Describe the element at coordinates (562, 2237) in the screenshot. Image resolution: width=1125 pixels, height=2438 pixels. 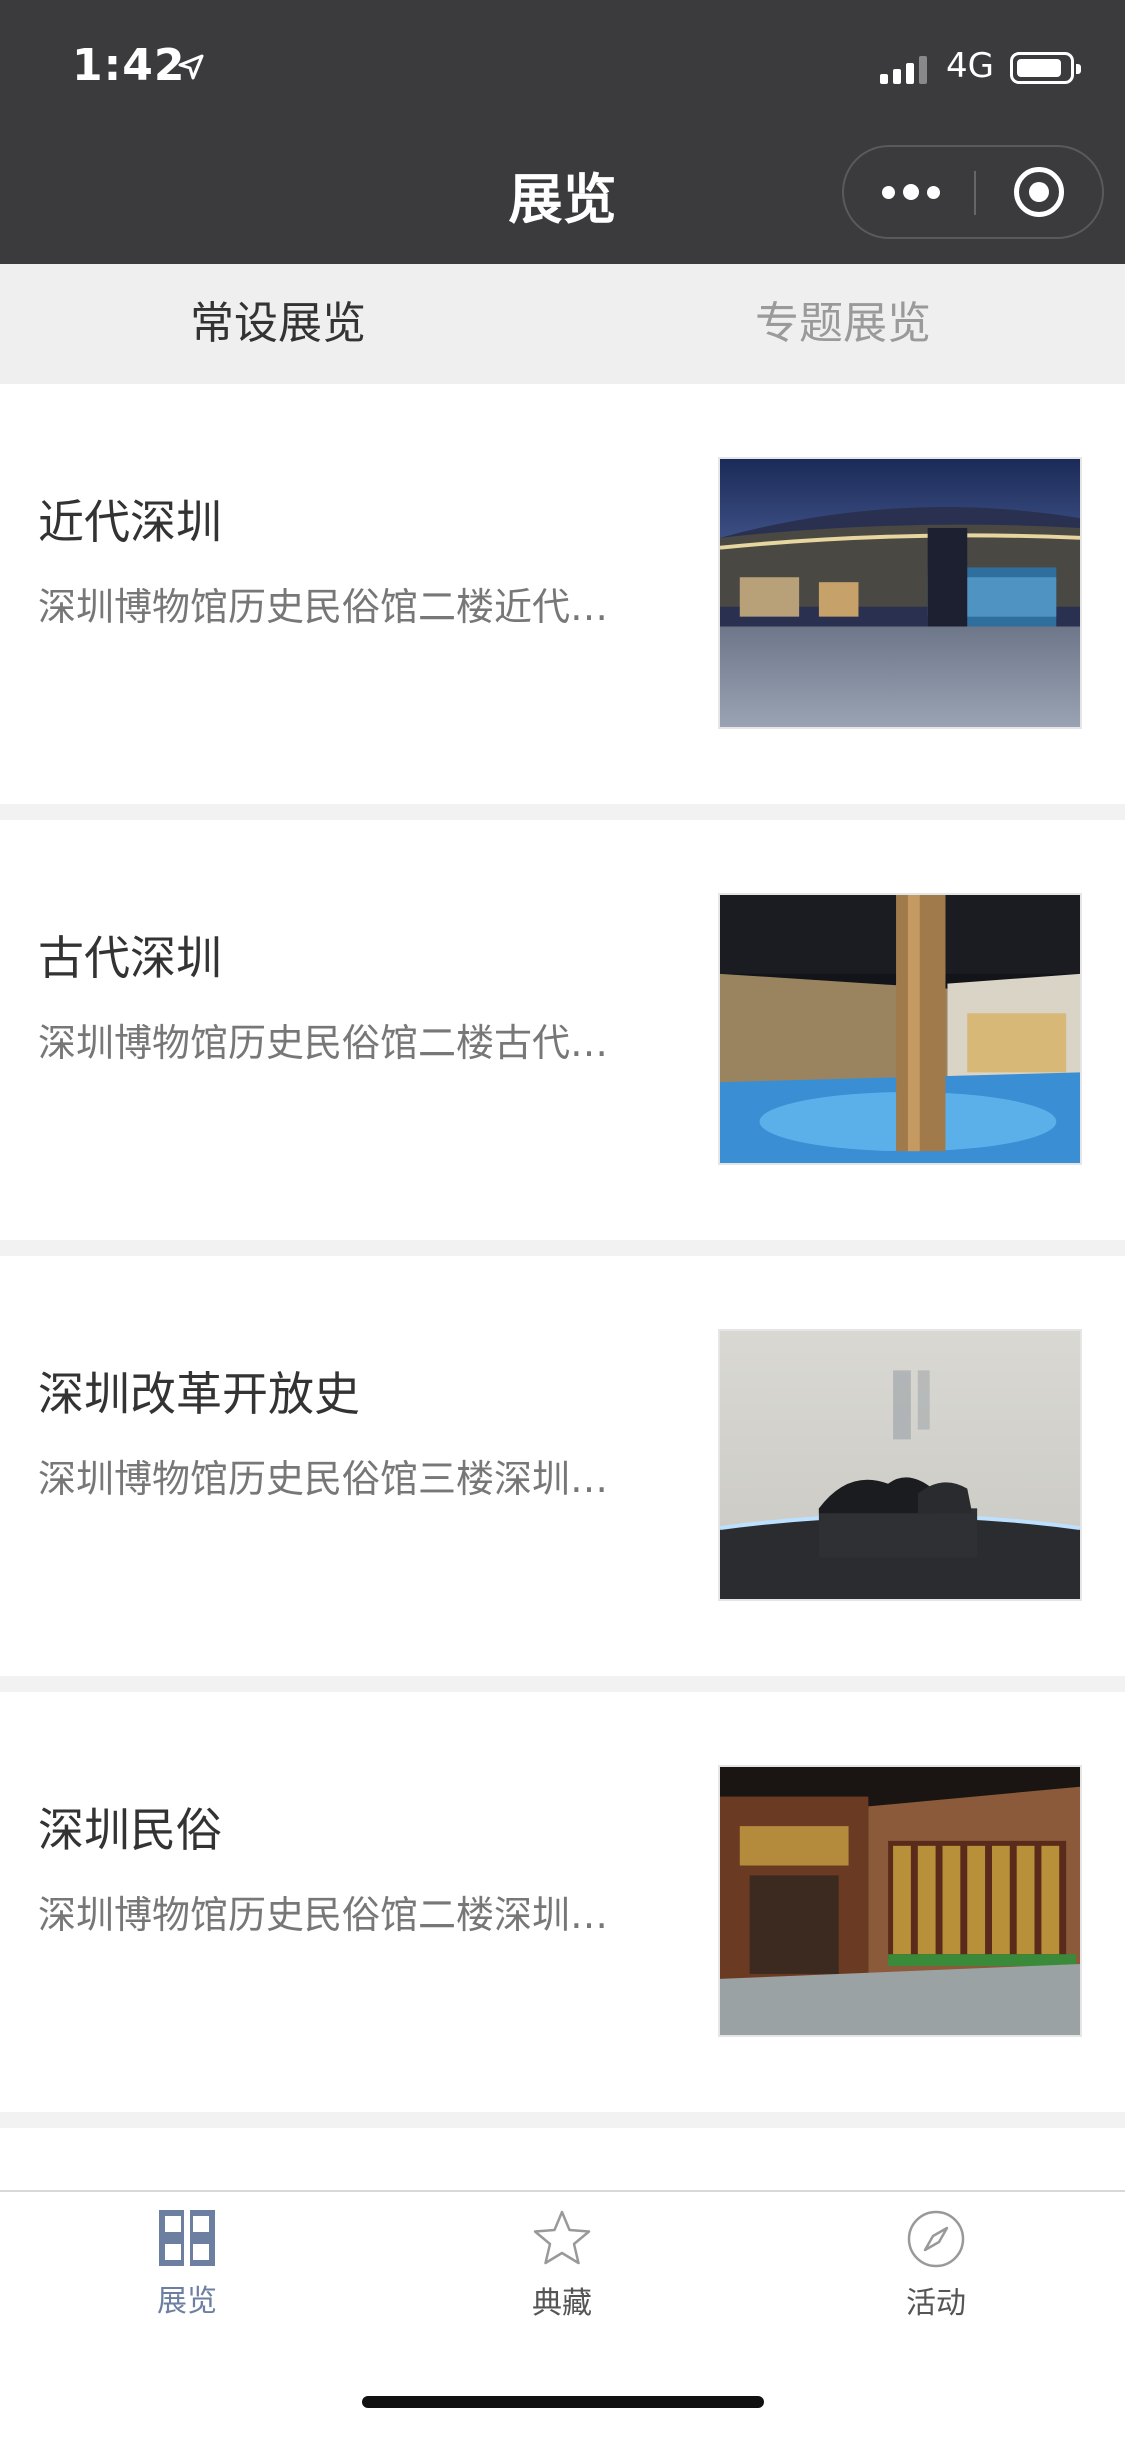
I see `star-icon` at that location.